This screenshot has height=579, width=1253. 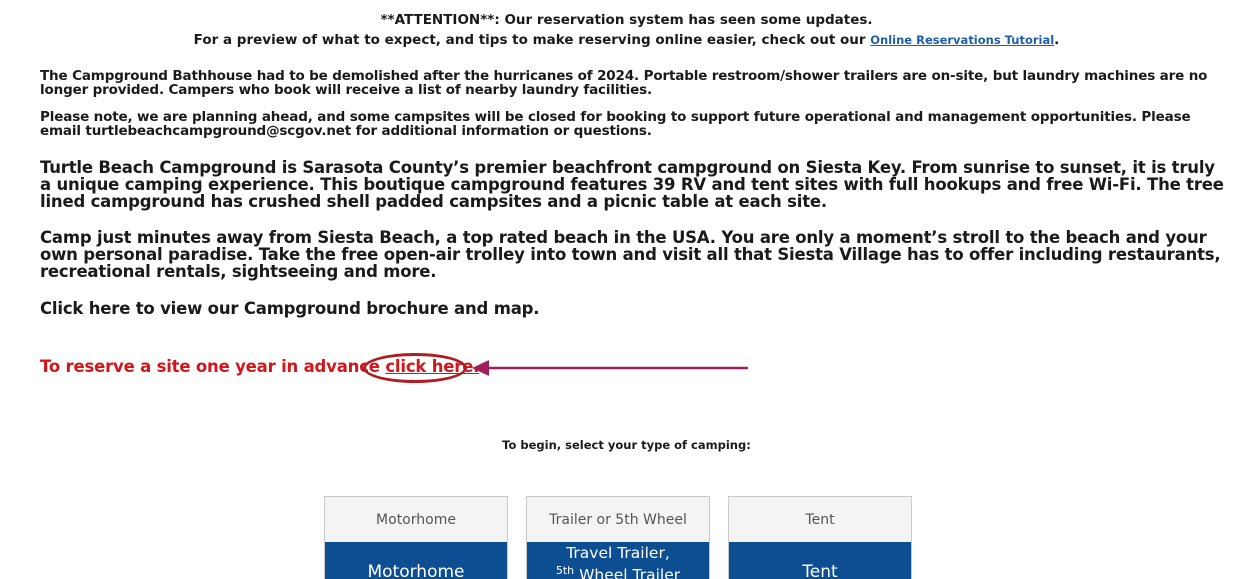 I want to click on trailer-button: Travel Trailer, 5th Wheel Trailer, so click(x=618, y=560).